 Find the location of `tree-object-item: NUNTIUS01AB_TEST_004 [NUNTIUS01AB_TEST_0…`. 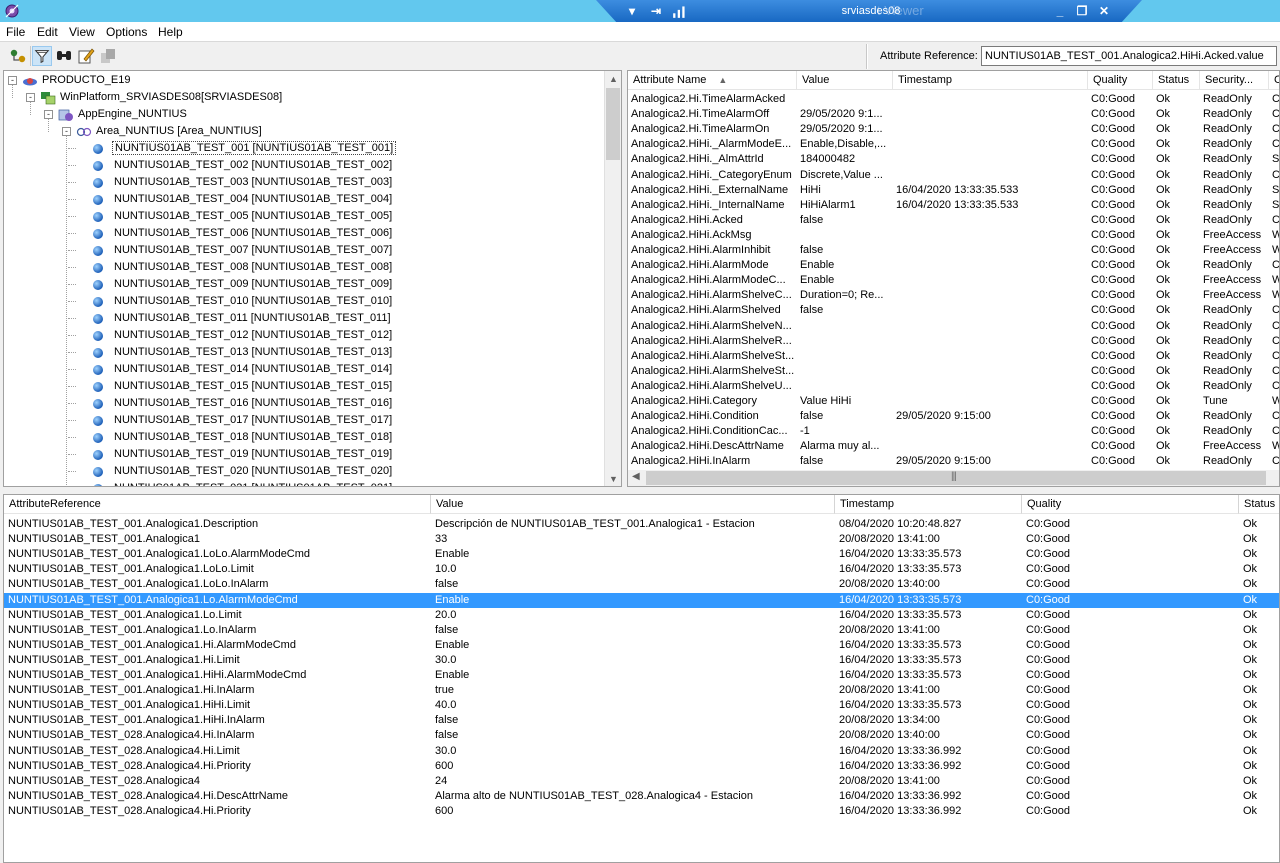

tree-object-item: NUNTIUS01AB_TEST_004 [NUNTIUS01AB_TEST_0… is located at coordinates (253, 199).